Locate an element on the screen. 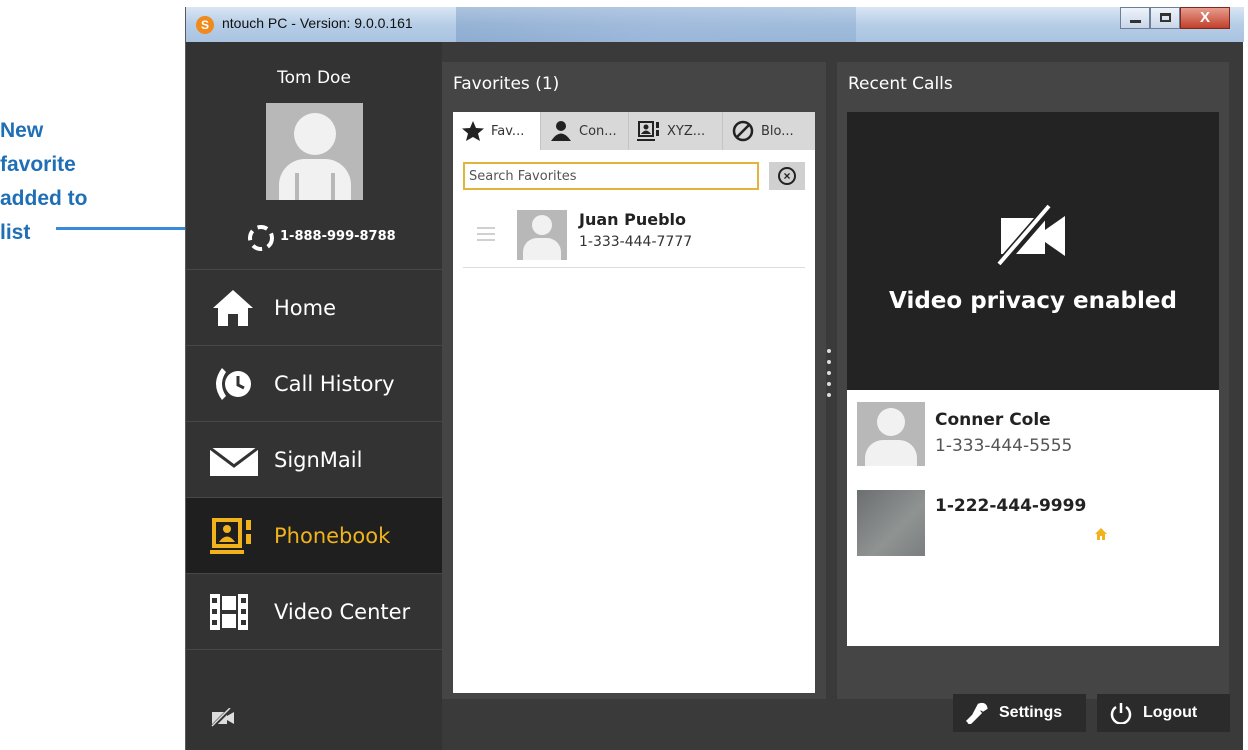 The height and width of the screenshot is (750, 1248). favorite-list-item: Juan Pueblo 1-333-444-7777 is located at coordinates (634, 235).